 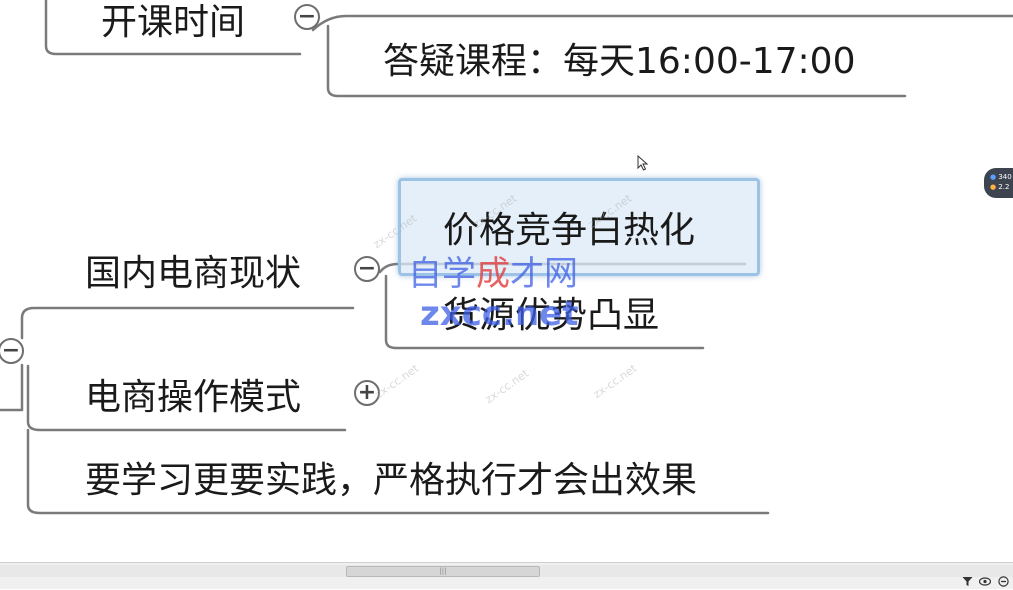 What do you see at coordinates (443, 571) in the screenshot?
I see `scrollbar-thumb: |||` at bounding box center [443, 571].